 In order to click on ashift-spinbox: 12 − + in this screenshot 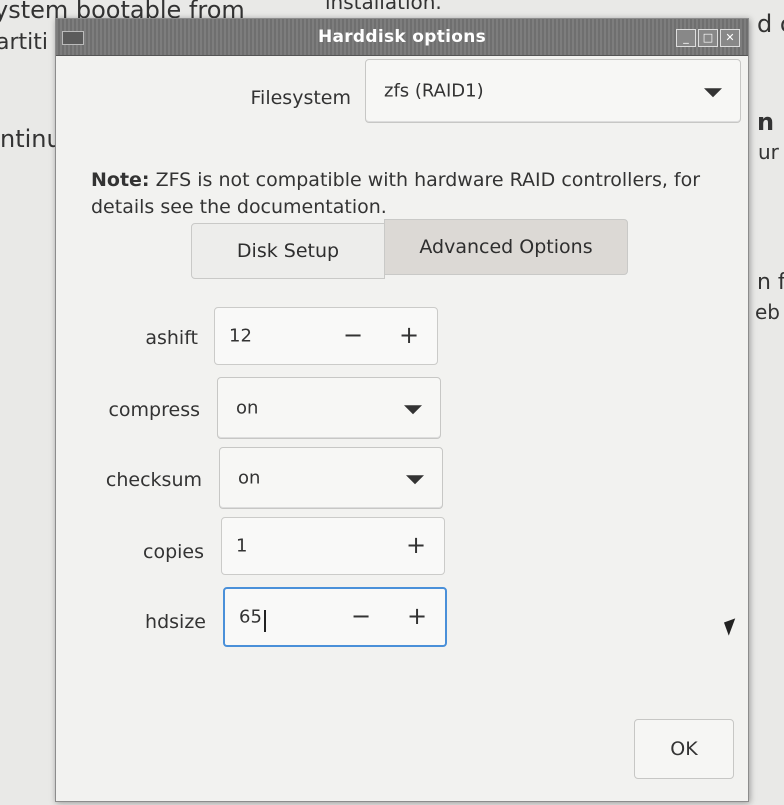, I will do `click(326, 336)`.